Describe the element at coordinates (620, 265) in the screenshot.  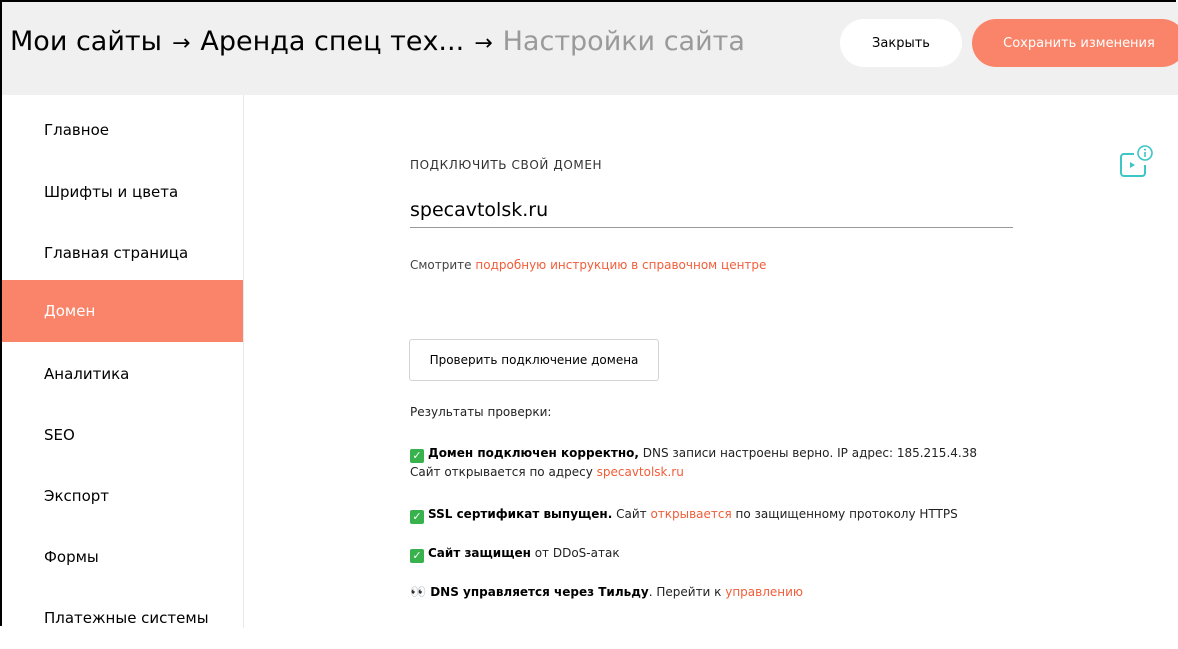
I see `help-center-link: подробную инструкцию в справочном центре` at that location.